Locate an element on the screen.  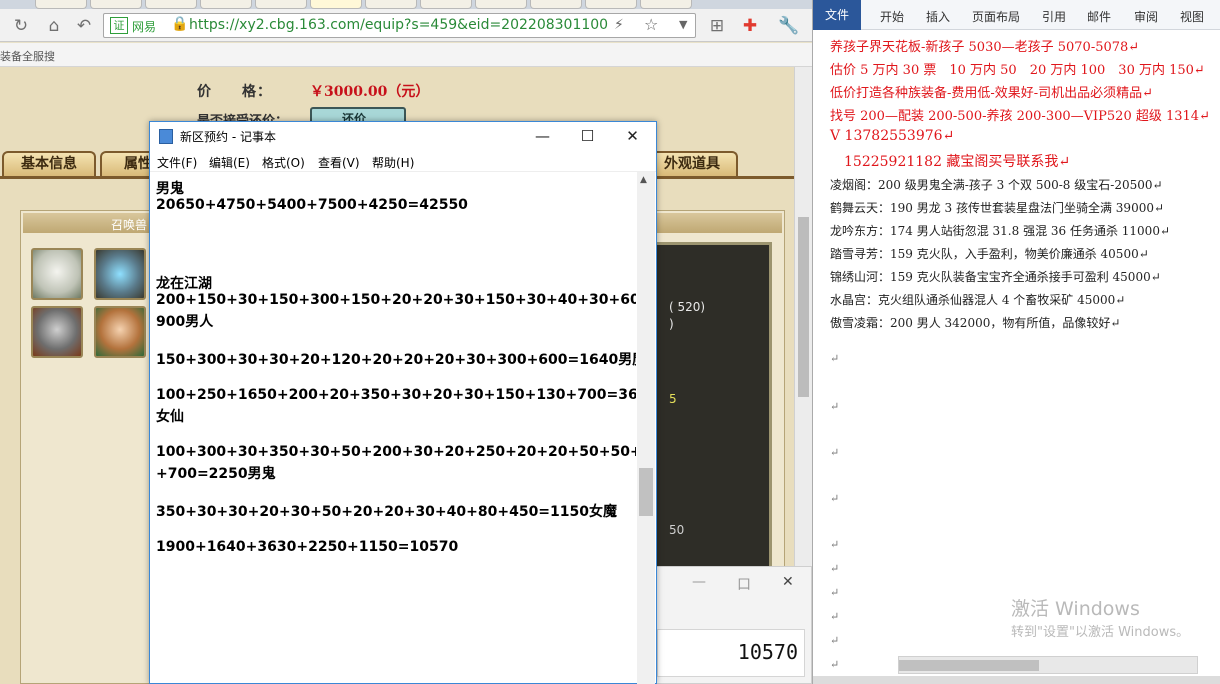
text-line: 1900+1640+3630+2250+1150=10570 is located at coordinates (307, 547).